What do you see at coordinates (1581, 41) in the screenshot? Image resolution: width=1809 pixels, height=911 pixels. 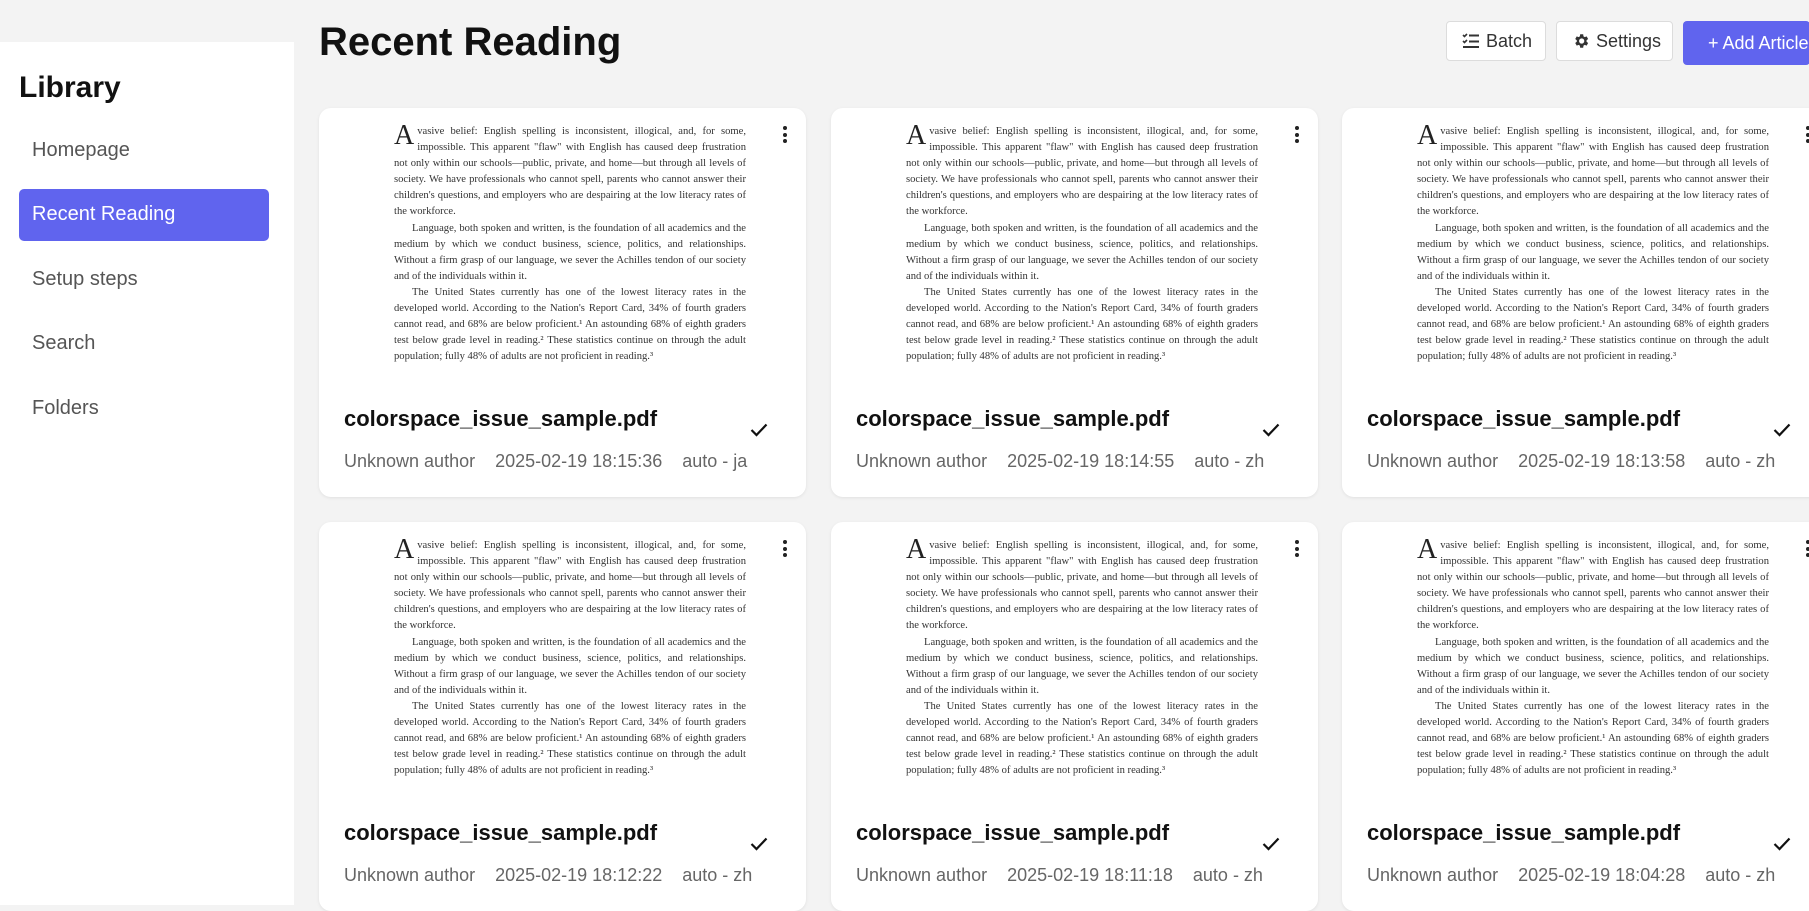 I see `gear-icon` at bounding box center [1581, 41].